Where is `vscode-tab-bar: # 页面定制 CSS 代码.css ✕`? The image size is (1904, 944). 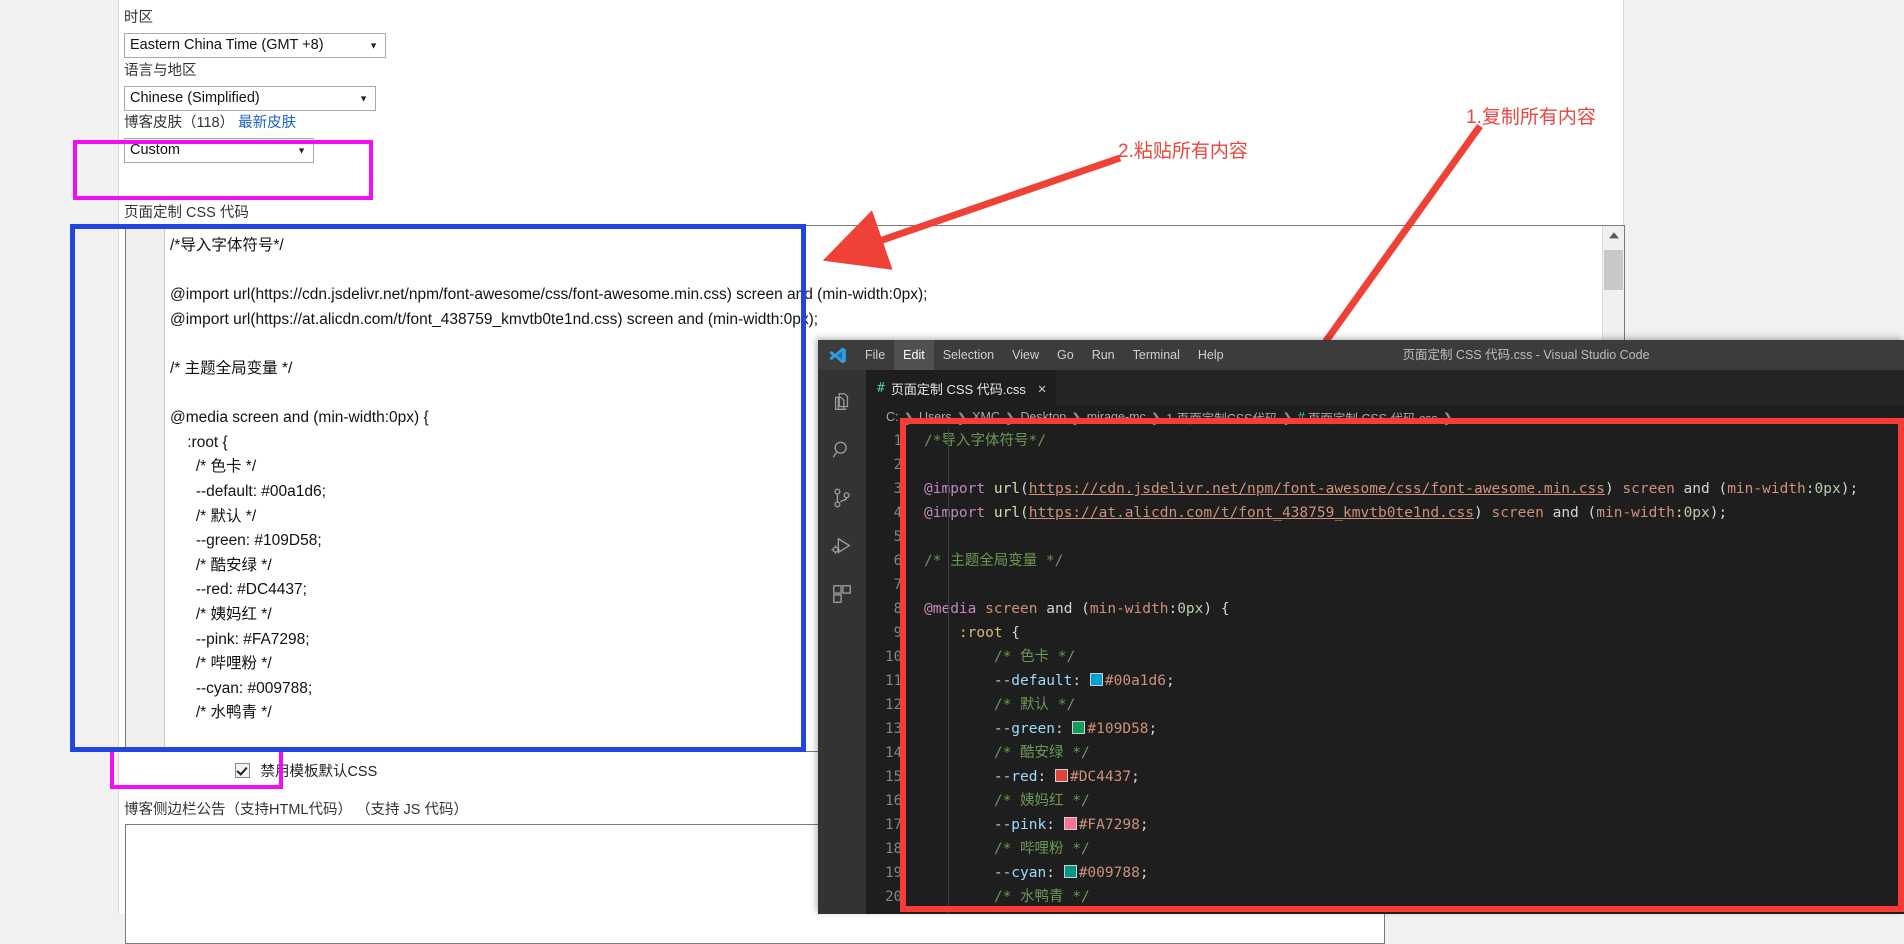
vscode-tab-bar: # 页面定制 CSS 代码.css ✕ is located at coordinates (1385, 388).